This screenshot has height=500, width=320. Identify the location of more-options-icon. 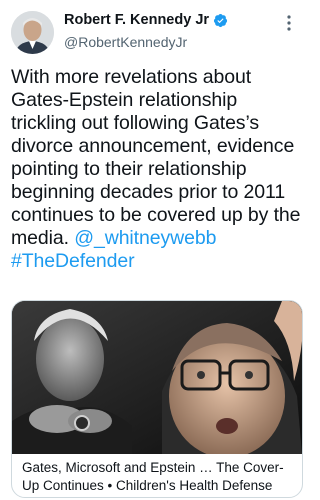
(289, 23).